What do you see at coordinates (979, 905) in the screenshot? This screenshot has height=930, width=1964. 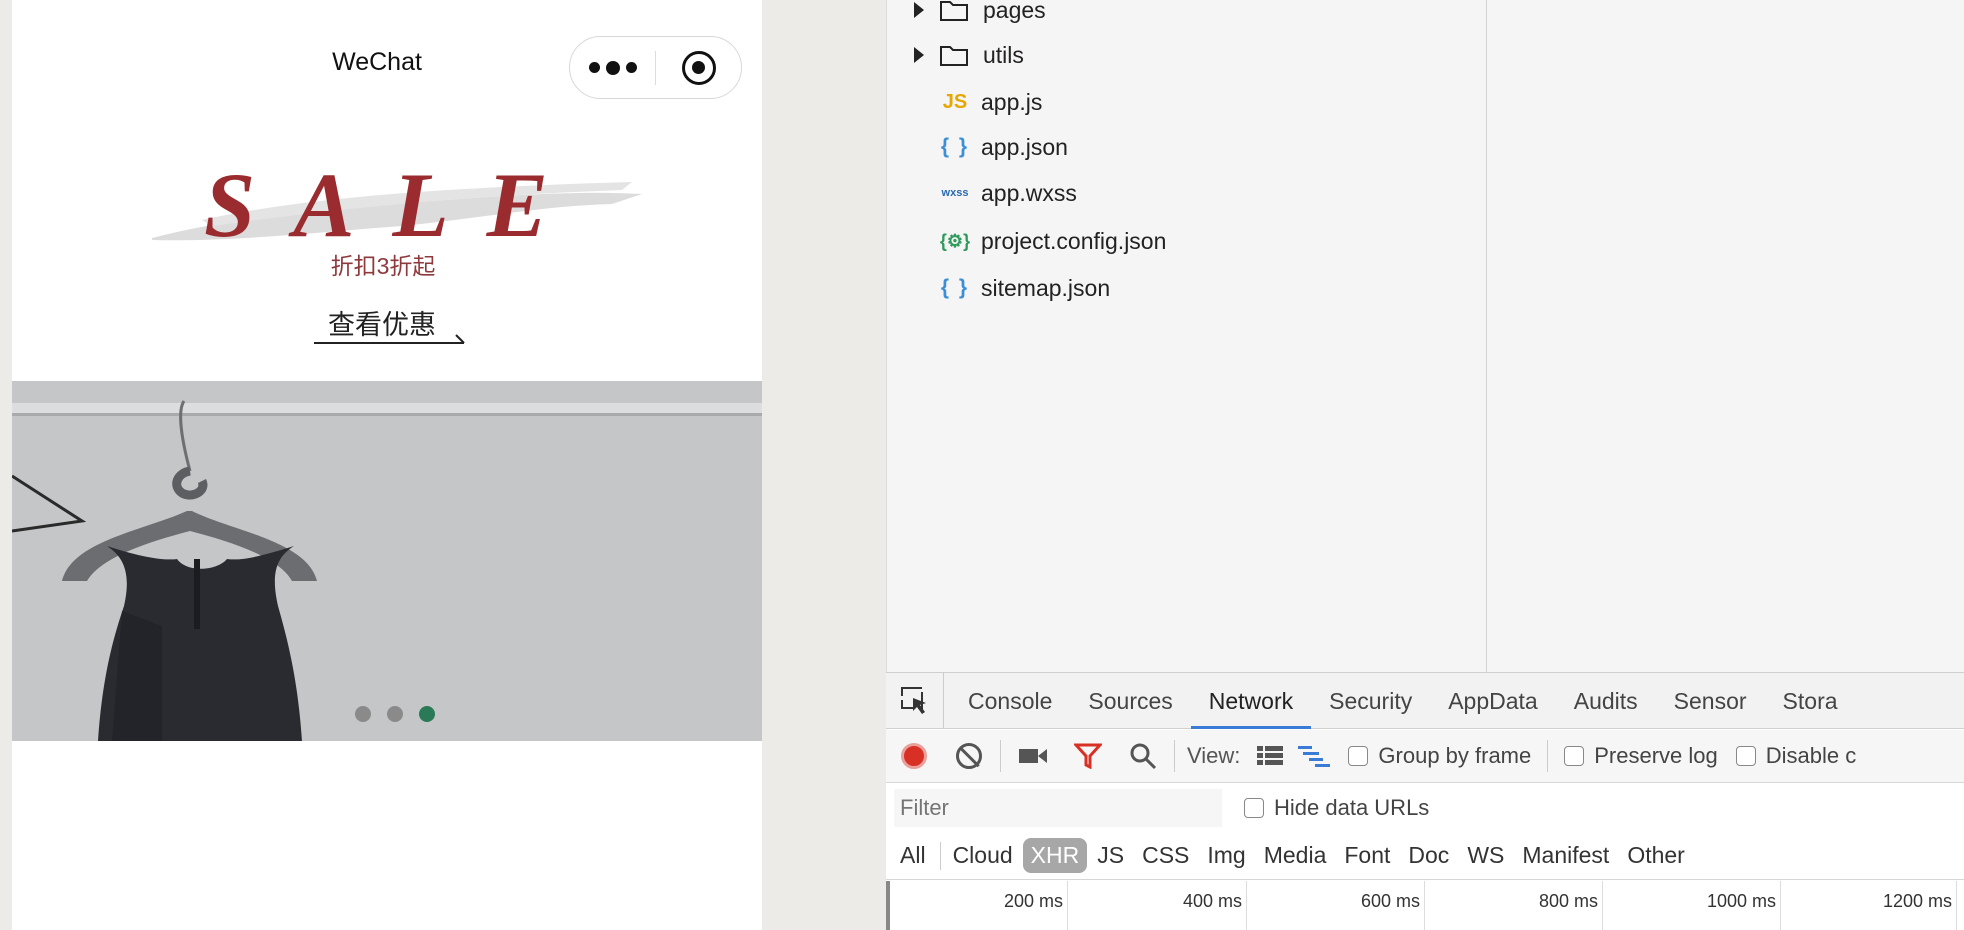 I see `timeline-tick: 200 ms` at bounding box center [979, 905].